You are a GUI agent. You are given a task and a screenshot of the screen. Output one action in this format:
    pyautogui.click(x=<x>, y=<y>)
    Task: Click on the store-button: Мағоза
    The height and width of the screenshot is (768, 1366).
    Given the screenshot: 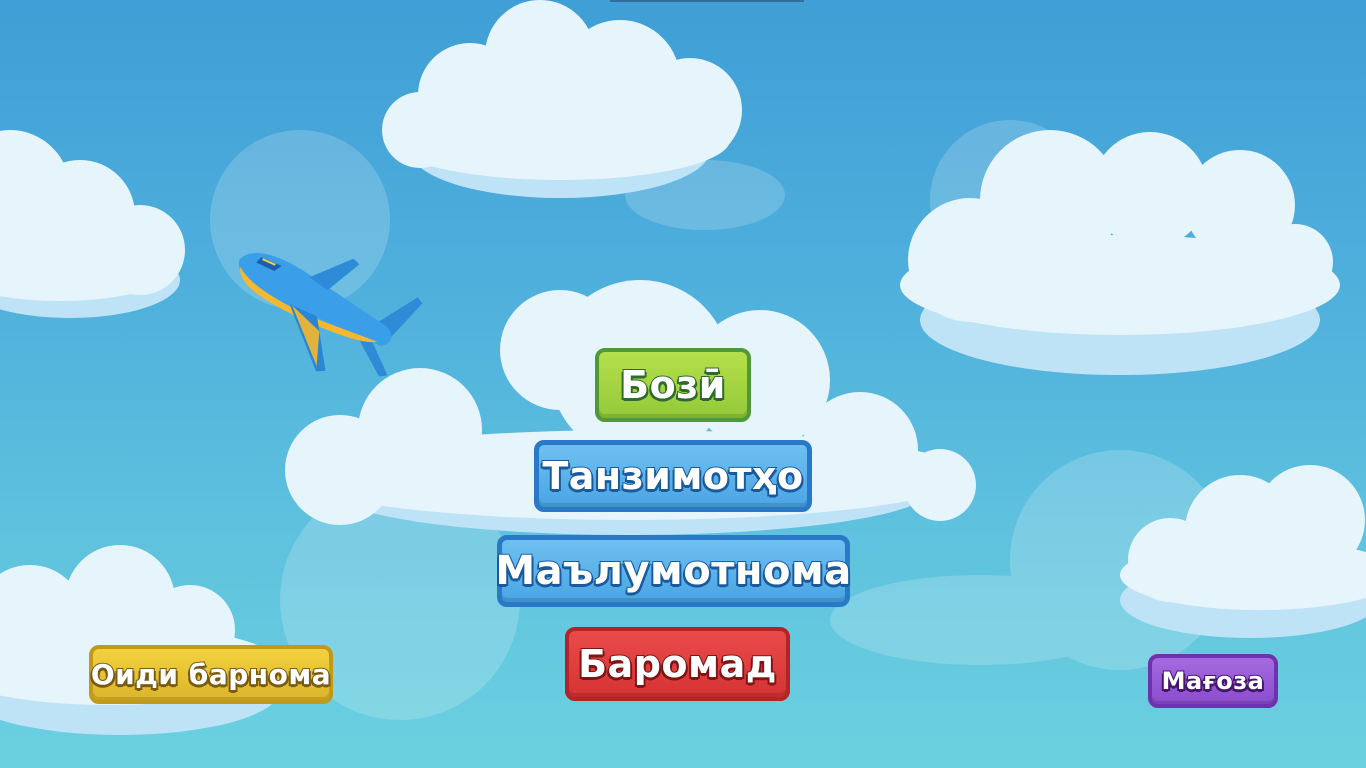 What is the action you would take?
    pyautogui.click(x=1213, y=681)
    